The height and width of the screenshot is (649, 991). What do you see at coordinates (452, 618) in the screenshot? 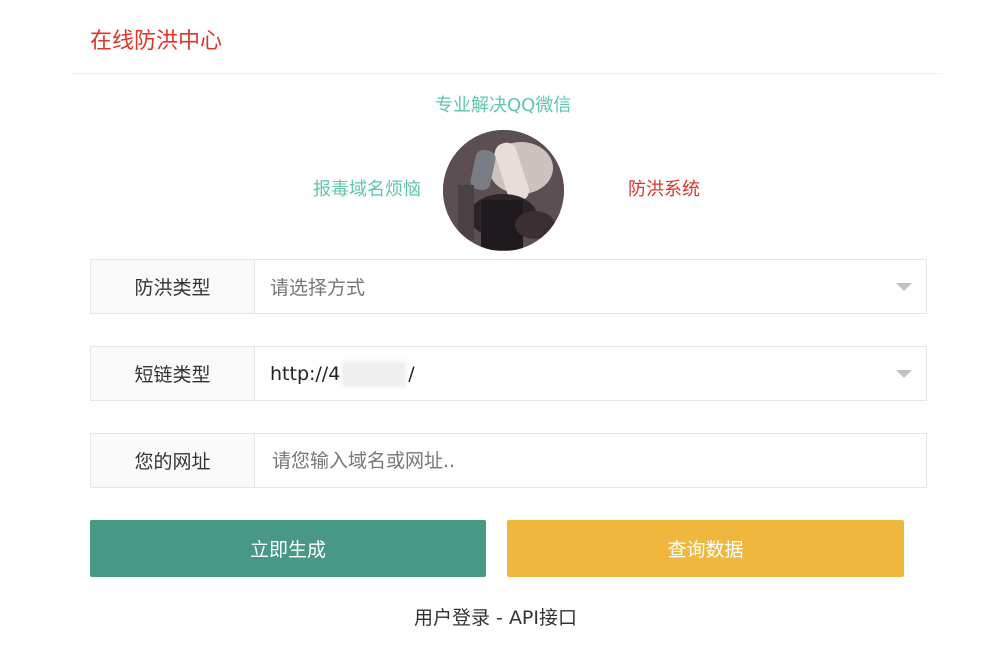
I see `user-login-link: 用户登录` at bounding box center [452, 618].